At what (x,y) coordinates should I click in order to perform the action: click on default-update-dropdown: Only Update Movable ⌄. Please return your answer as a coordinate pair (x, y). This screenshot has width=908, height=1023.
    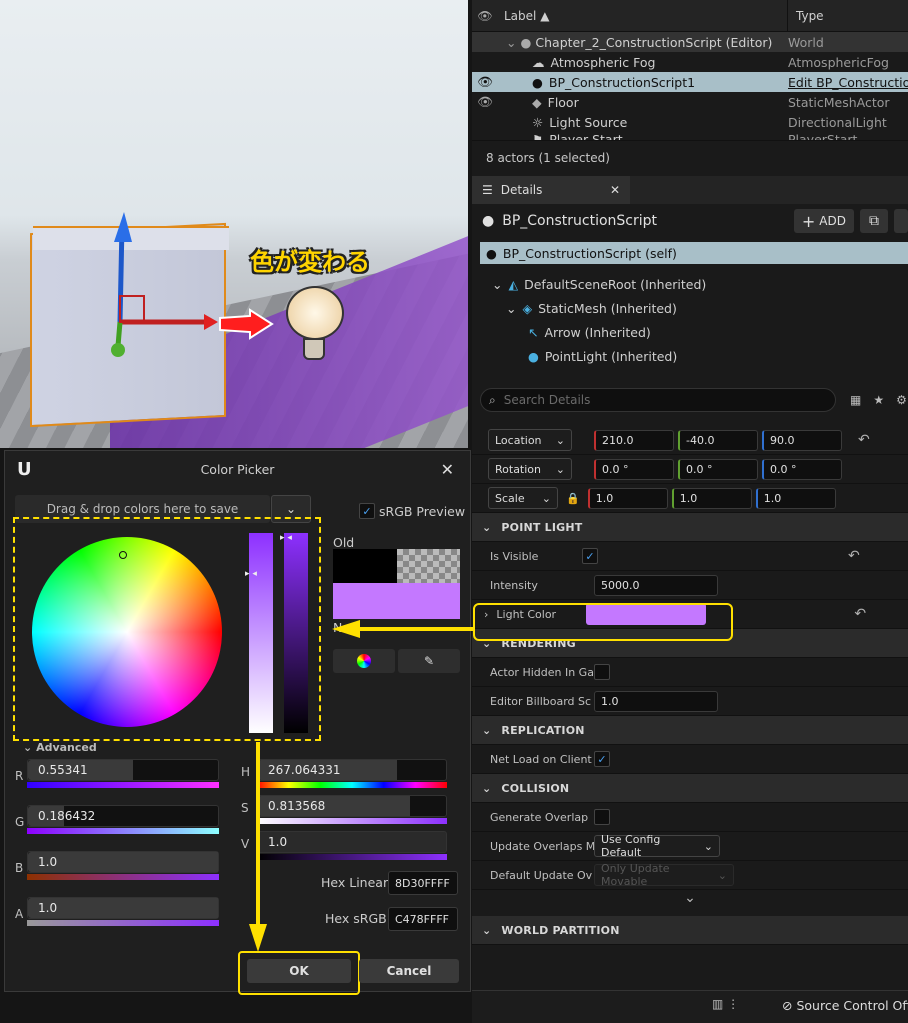
    Looking at the image, I should click on (664, 875).